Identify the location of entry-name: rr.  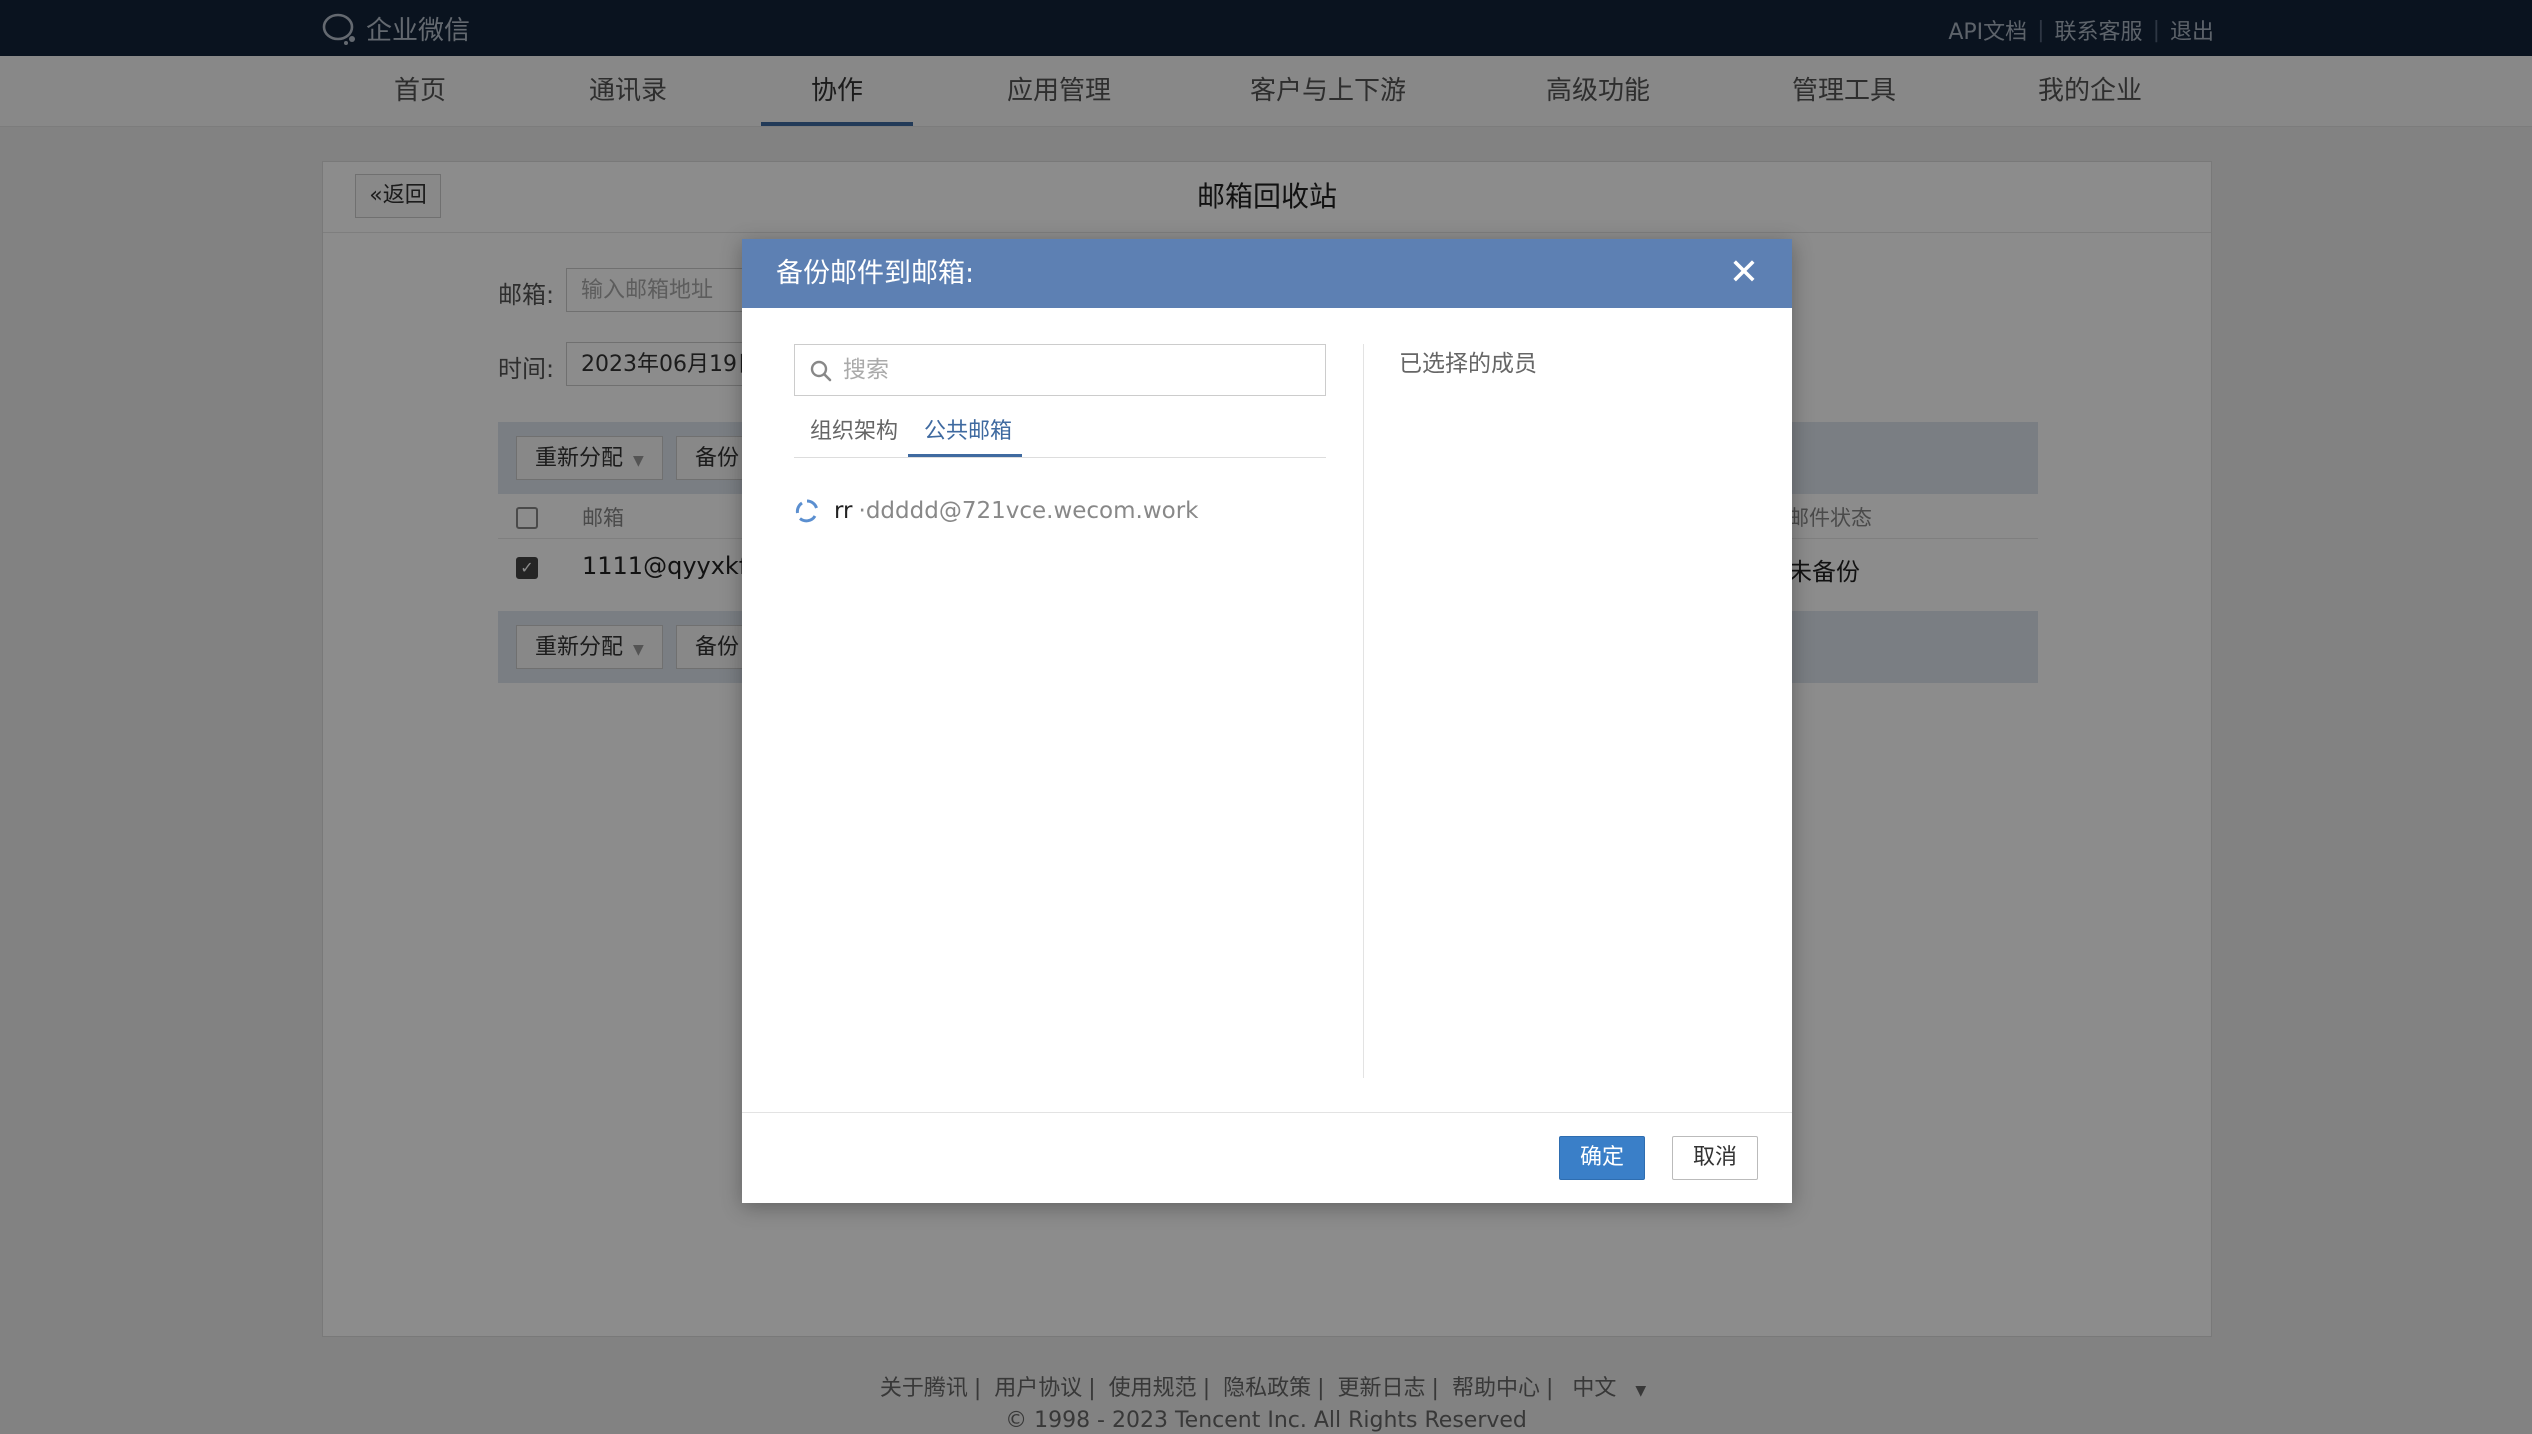
(843, 511).